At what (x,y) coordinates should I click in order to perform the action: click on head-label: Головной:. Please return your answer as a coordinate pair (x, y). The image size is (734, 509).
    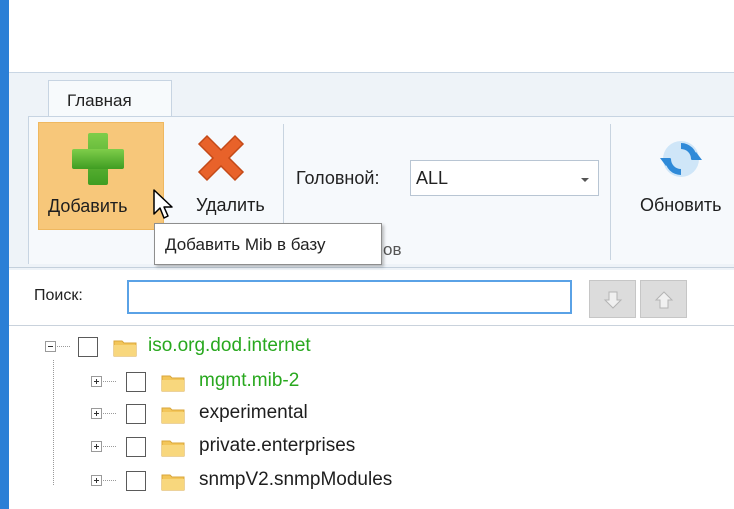
    Looking at the image, I should click on (338, 178).